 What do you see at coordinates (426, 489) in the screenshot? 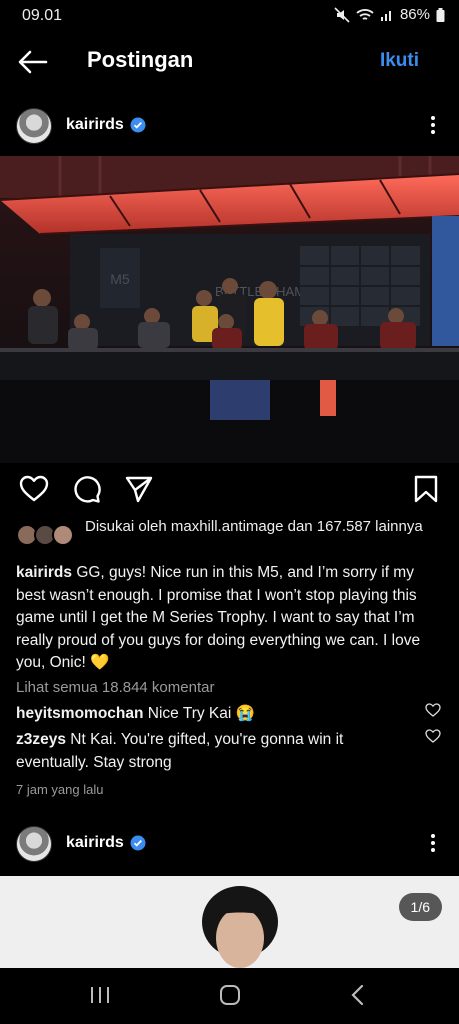
I see `bookmark-icon` at bounding box center [426, 489].